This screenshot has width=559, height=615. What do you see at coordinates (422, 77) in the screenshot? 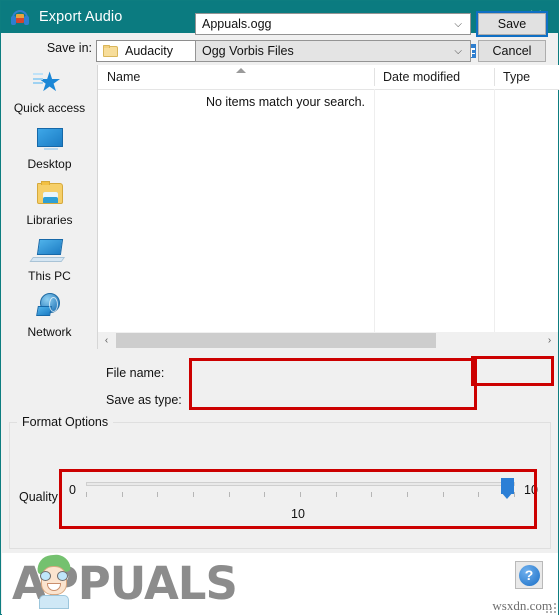
I see `column-label: Date modified` at bounding box center [422, 77].